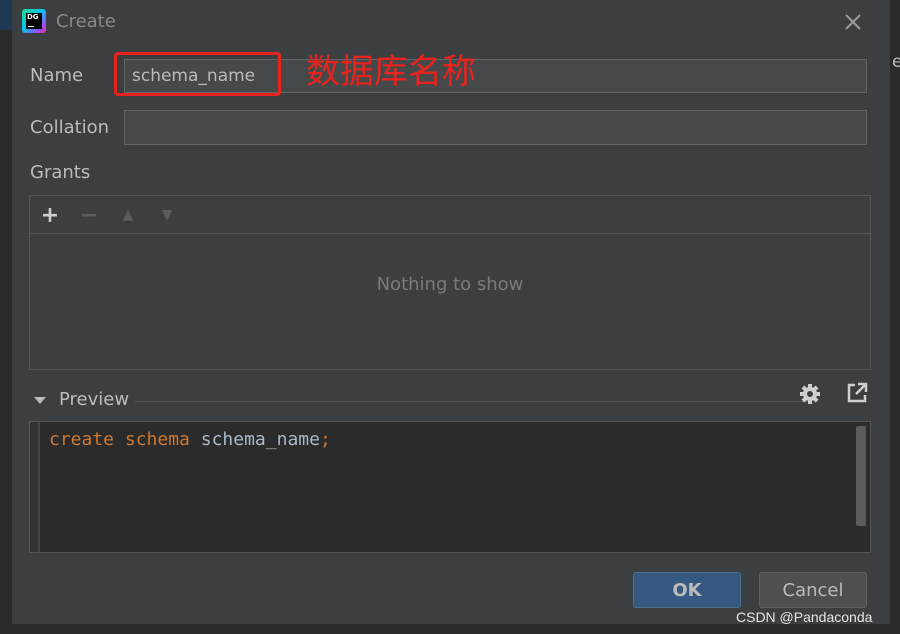  What do you see at coordinates (57, 75) in the screenshot?
I see `name-label: Name` at bounding box center [57, 75].